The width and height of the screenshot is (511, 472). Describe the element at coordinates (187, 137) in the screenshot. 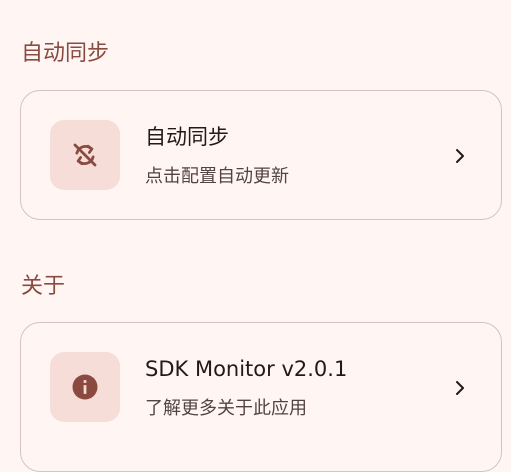

I see `auto-sync-title: 自动同步` at that location.